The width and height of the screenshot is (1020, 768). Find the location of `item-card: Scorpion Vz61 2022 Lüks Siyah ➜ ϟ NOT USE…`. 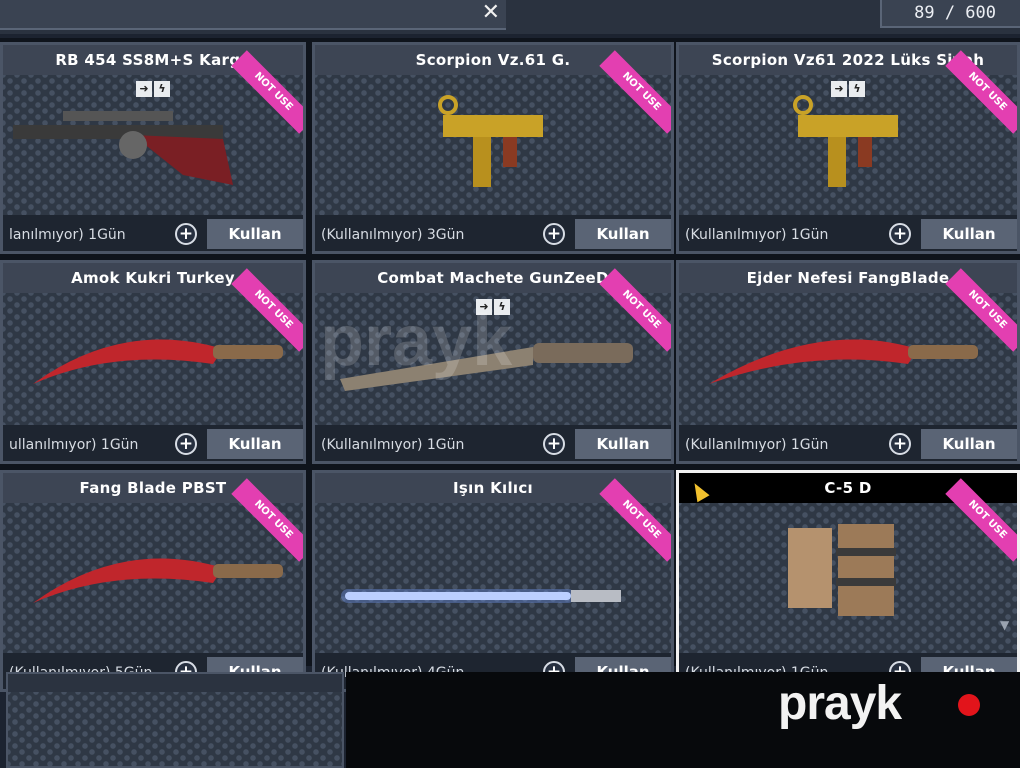

item-card: Scorpion Vz61 2022 Lüks Siyah ➜ ϟ NOT USE… is located at coordinates (848, 148).